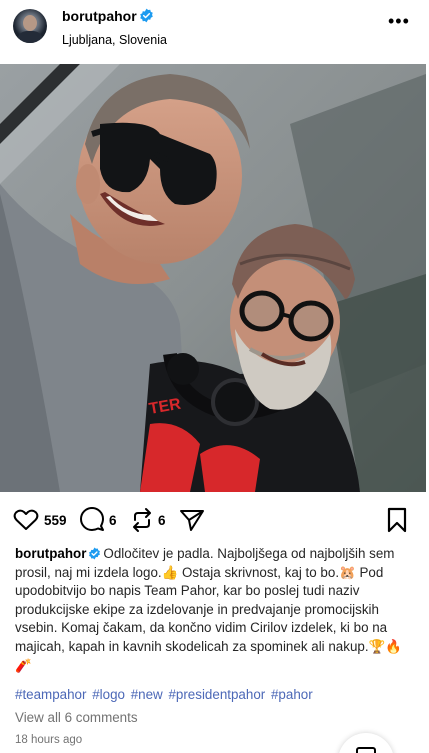 The height and width of the screenshot is (753, 429). Describe the element at coordinates (147, 694) in the screenshot. I see `hashtag-link: #new` at that location.